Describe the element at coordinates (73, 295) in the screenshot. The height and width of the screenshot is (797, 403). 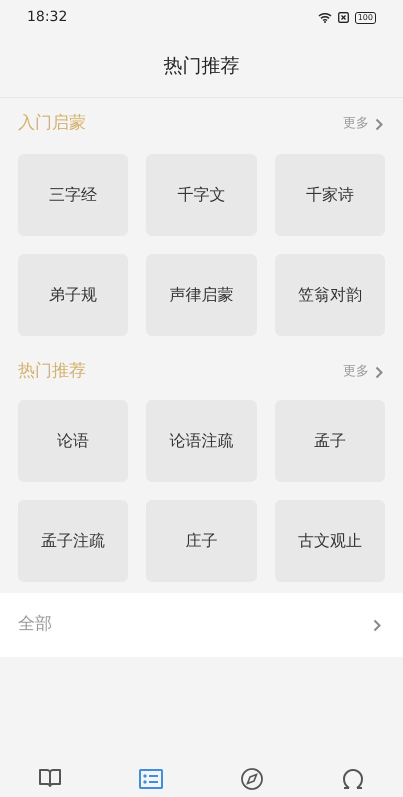
I see `book-tile: 弟子规` at that location.